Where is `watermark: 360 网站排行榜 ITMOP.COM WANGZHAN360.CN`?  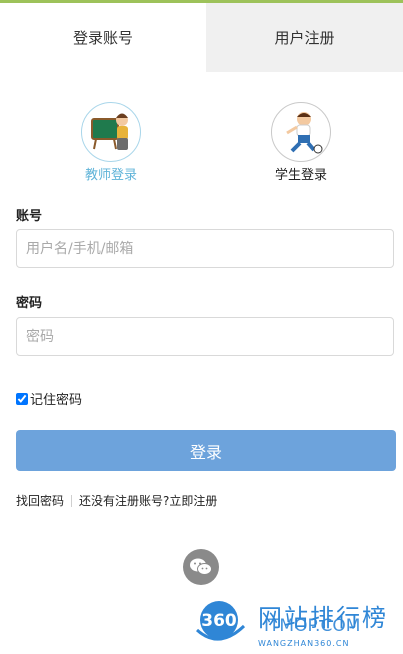
watermark: 360 网站排行榜 ITMOP.COM WANGZHAN360.CN is located at coordinates (296, 626).